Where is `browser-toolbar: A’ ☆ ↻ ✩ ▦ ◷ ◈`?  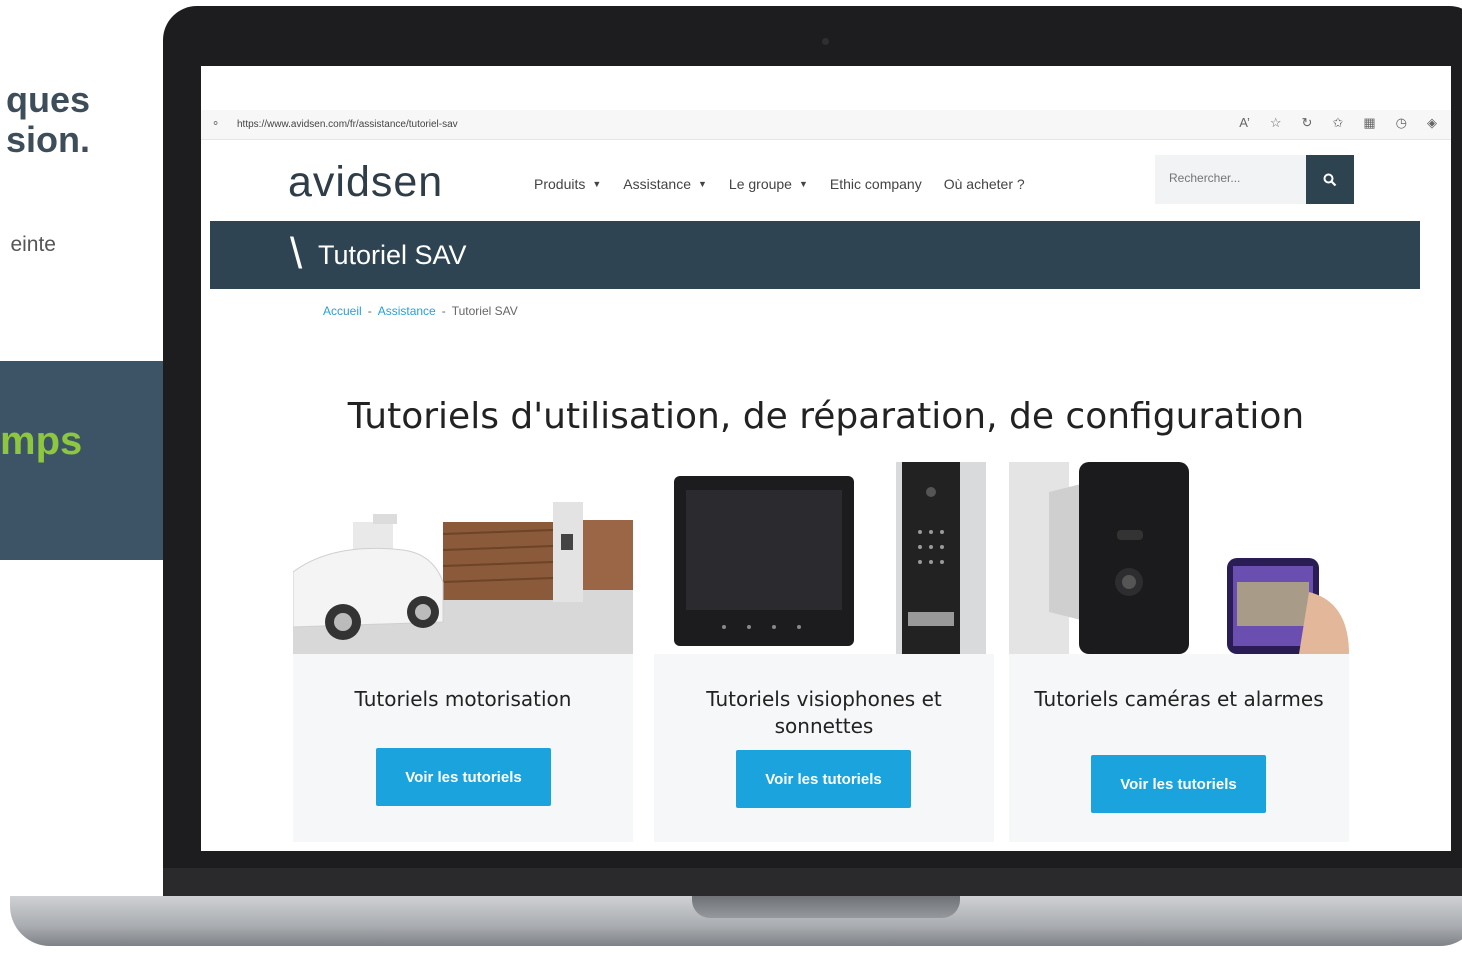
browser-toolbar: A’ ☆ ↻ ✩ ▦ ◷ ◈ is located at coordinates (1338, 123).